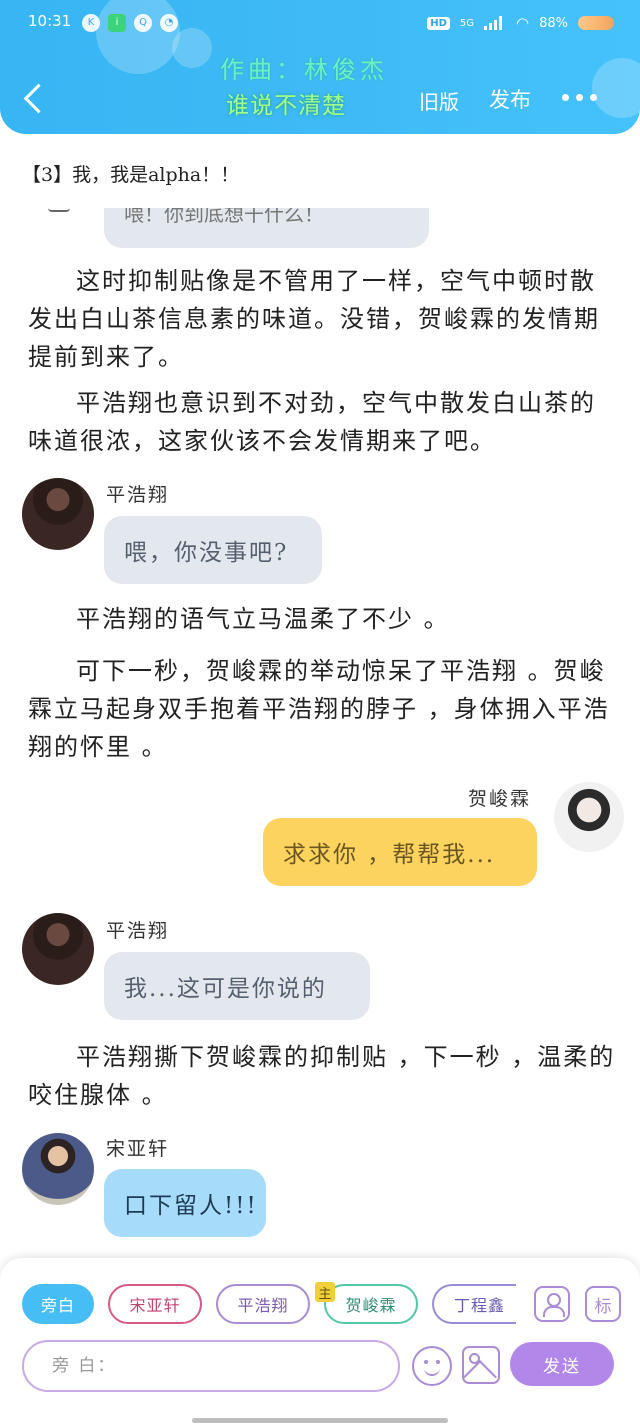 The height and width of the screenshot is (1427, 640). I want to click on back-button, so click(34, 99).